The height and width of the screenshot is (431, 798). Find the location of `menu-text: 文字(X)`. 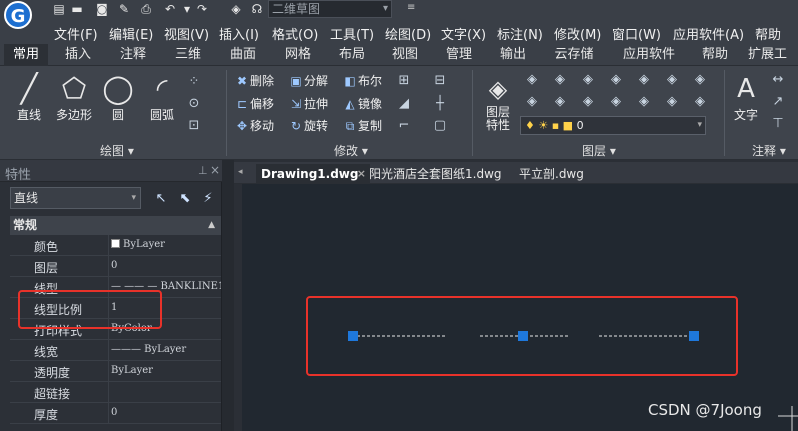

menu-text: 文字(X) is located at coordinates (463, 33).